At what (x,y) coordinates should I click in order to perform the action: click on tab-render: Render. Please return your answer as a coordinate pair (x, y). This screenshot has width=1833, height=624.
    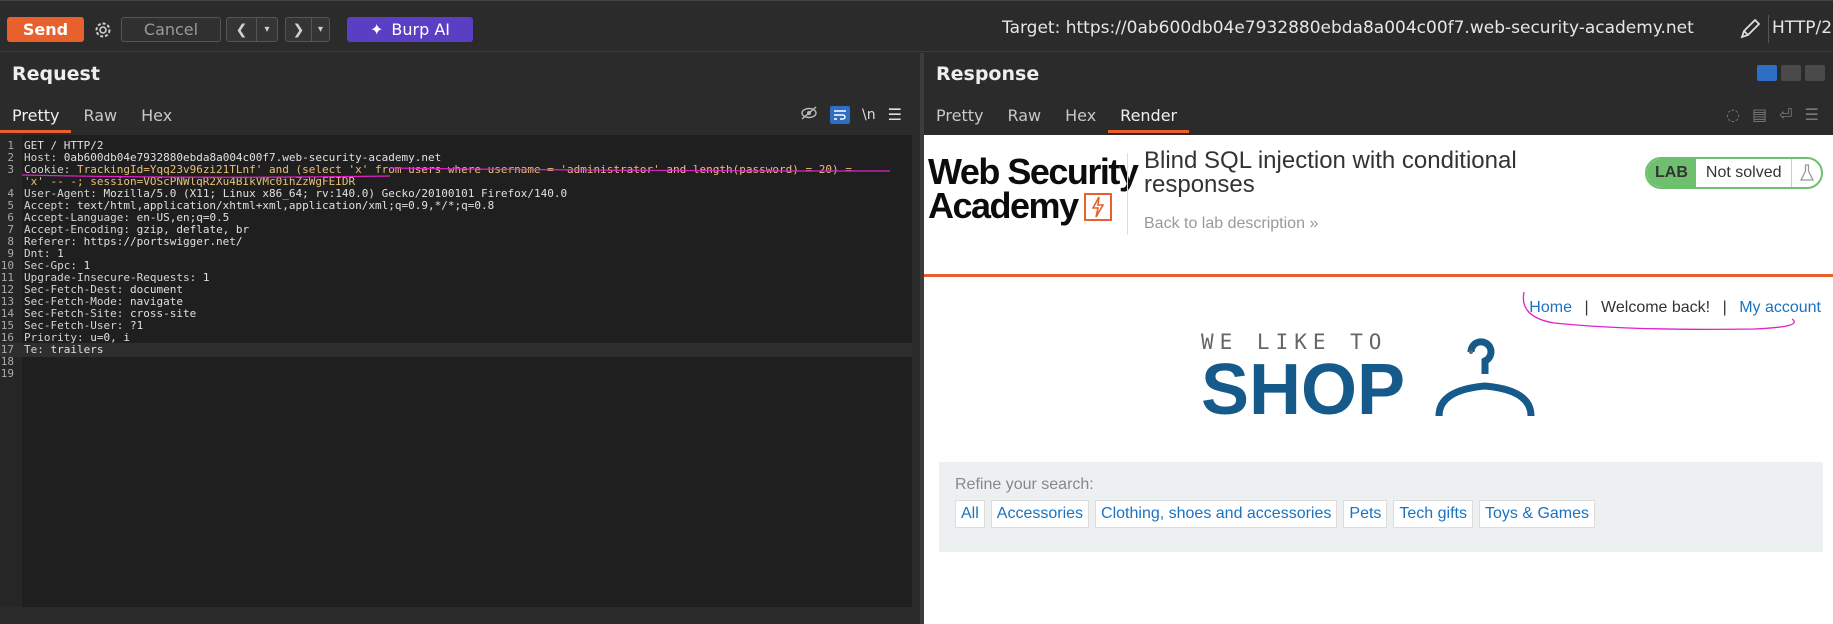
    Looking at the image, I should click on (1149, 116).